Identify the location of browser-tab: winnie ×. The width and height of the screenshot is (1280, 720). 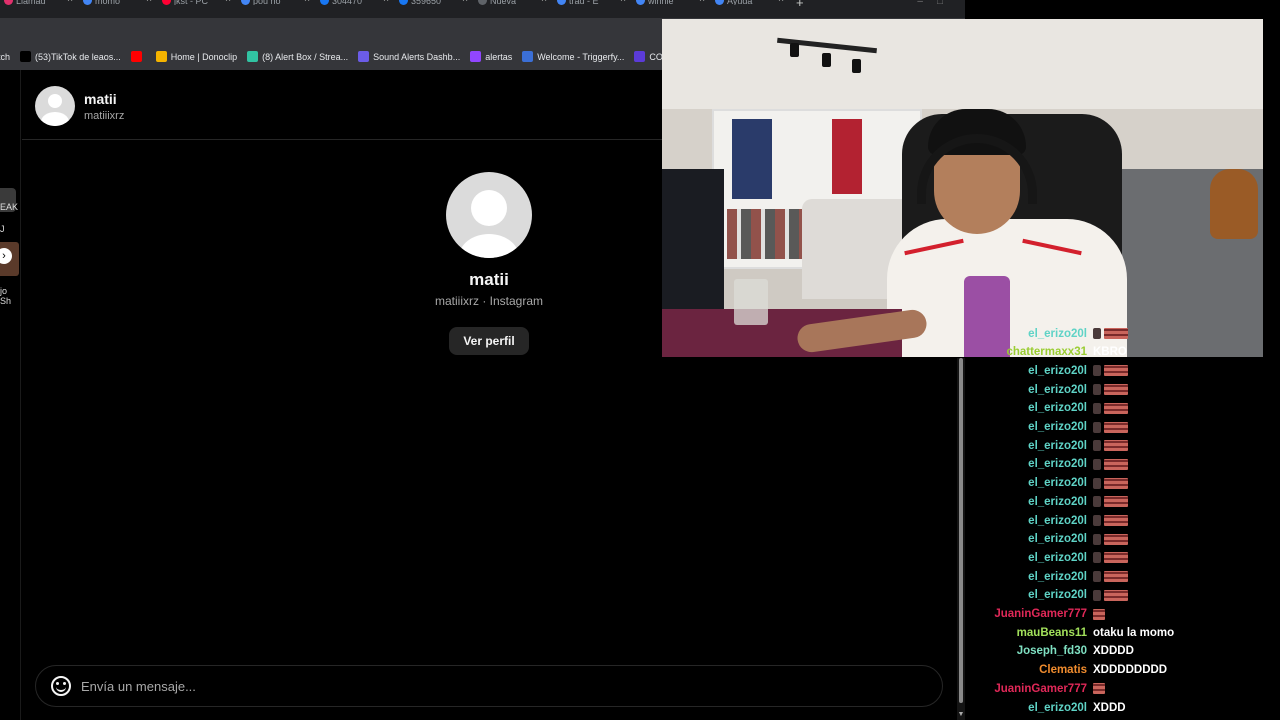
(671, 9).